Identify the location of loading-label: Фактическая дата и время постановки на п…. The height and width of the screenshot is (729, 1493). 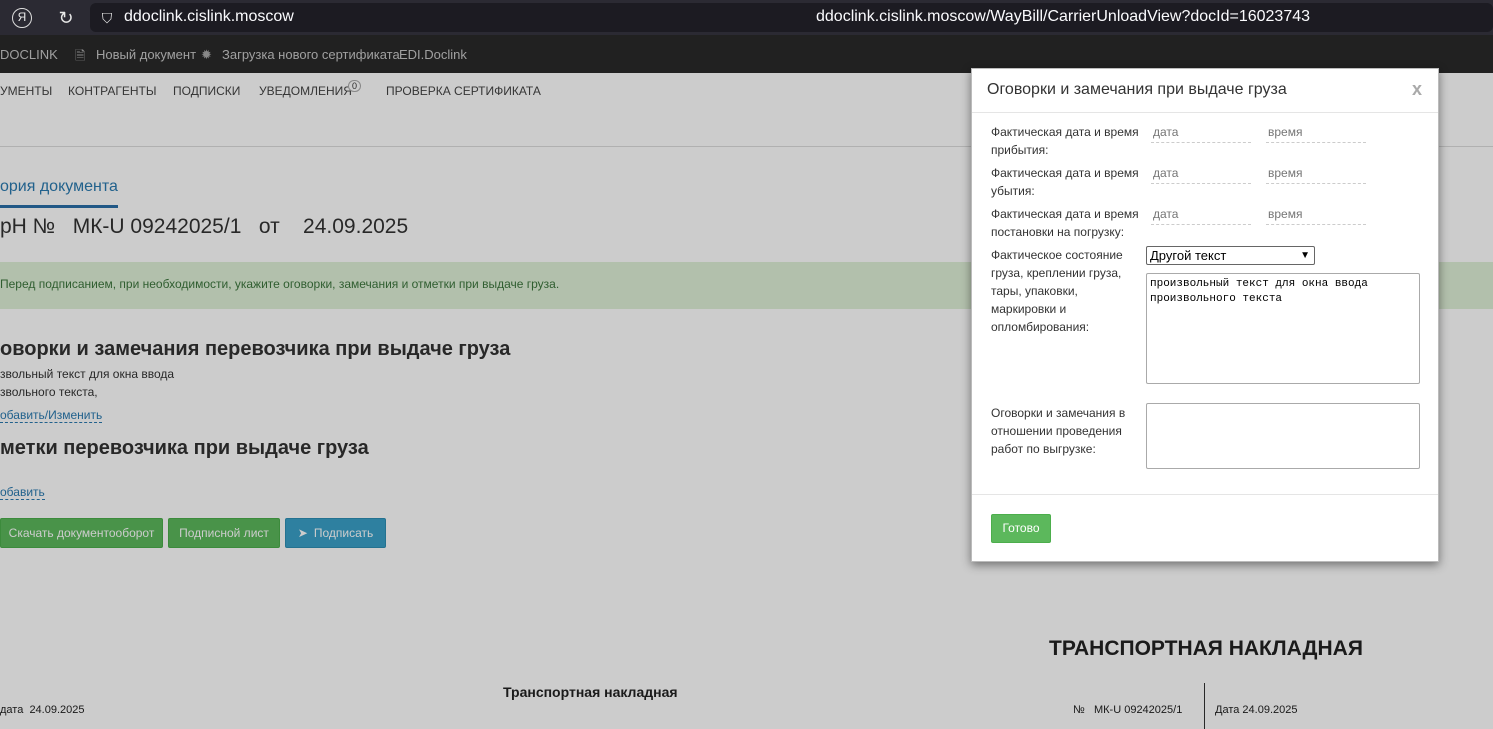
(1065, 223).